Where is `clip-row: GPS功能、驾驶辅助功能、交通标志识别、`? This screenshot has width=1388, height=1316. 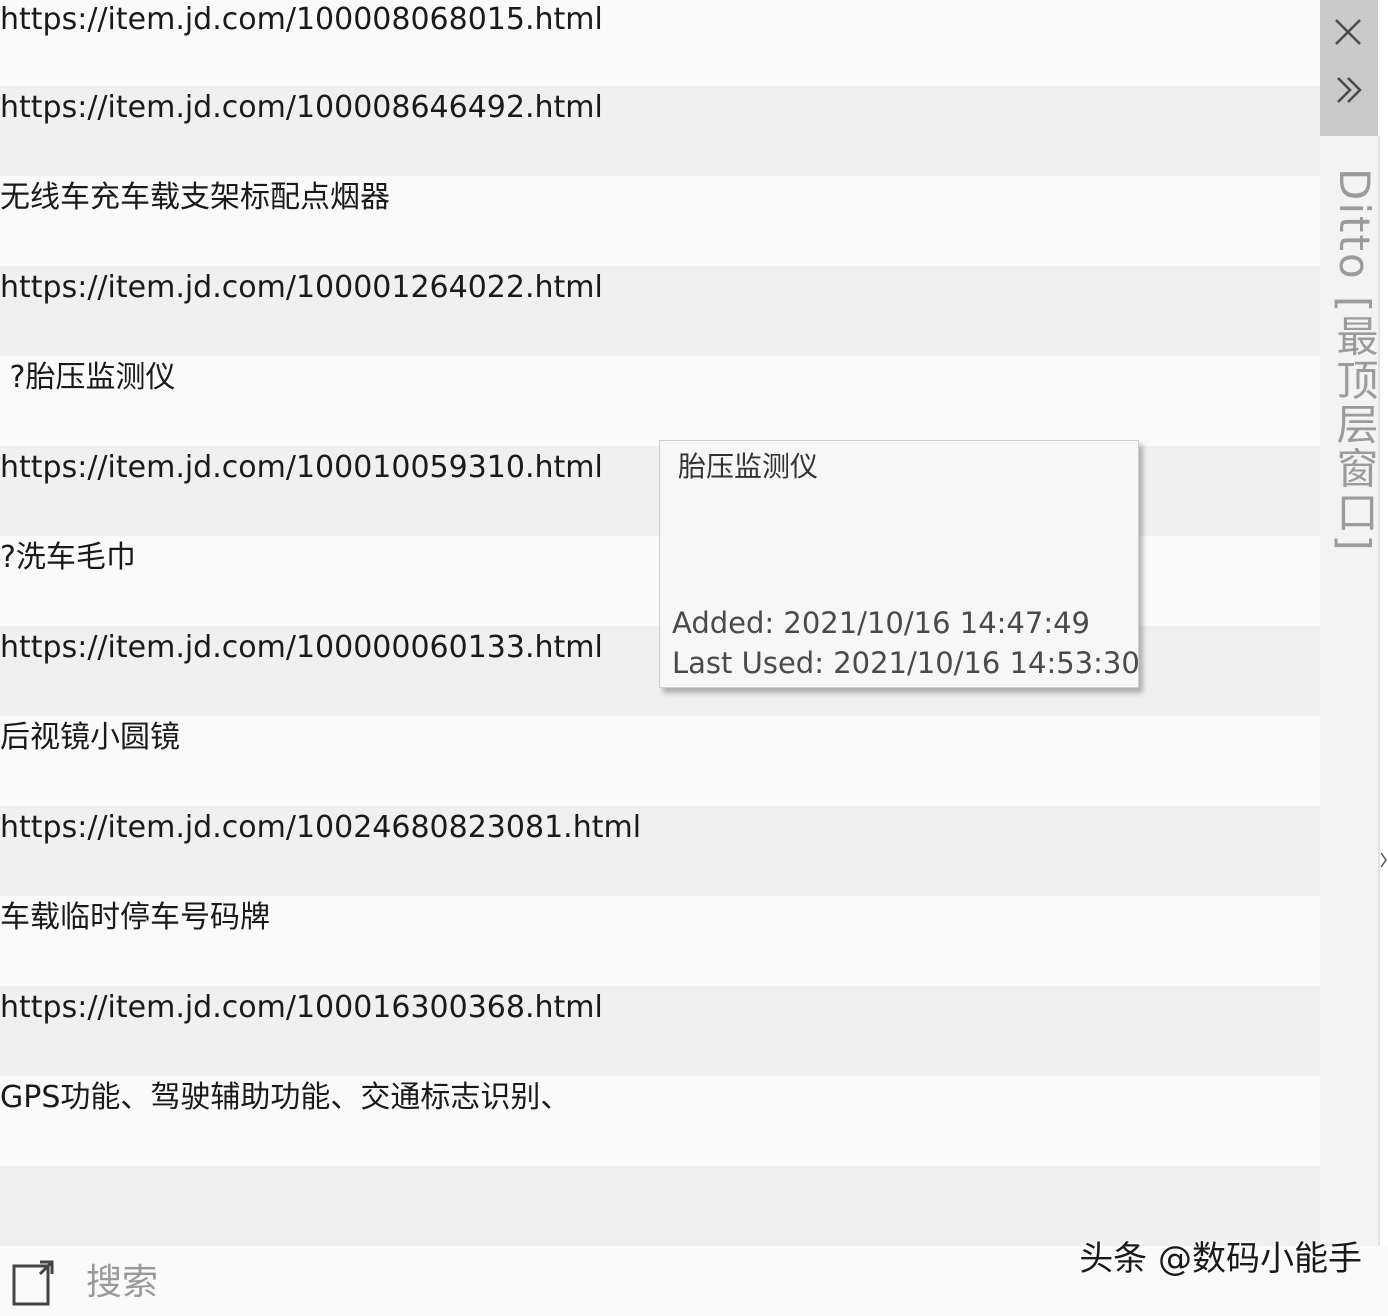 clip-row: GPS功能、驾驶辅助功能、交通标志识别、 is located at coordinates (660, 1121).